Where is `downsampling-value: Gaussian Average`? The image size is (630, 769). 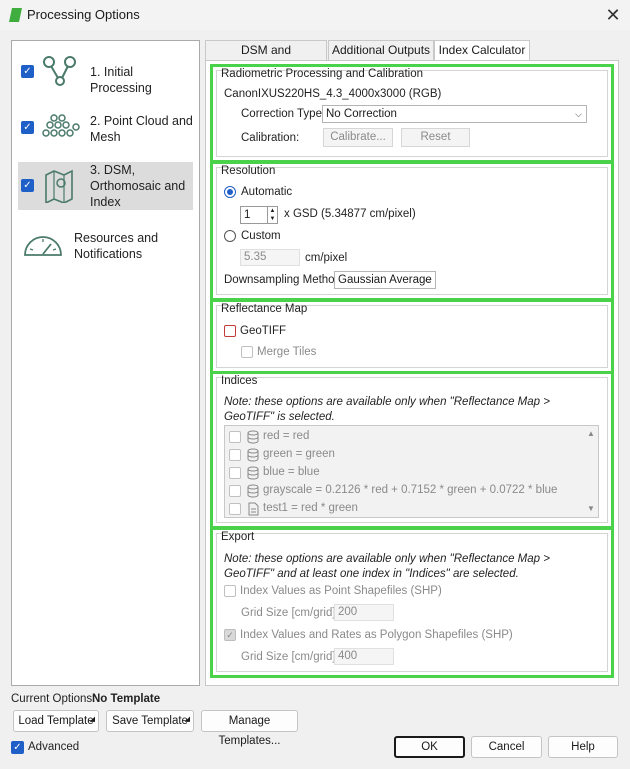 downsampling-value: Gaussian Average is located at coordinates (385, 280).